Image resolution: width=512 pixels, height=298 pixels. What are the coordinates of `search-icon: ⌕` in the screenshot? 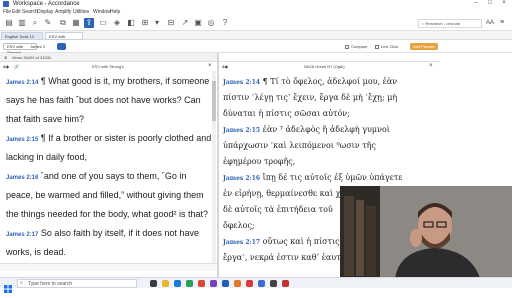 It's located at (35, 23).